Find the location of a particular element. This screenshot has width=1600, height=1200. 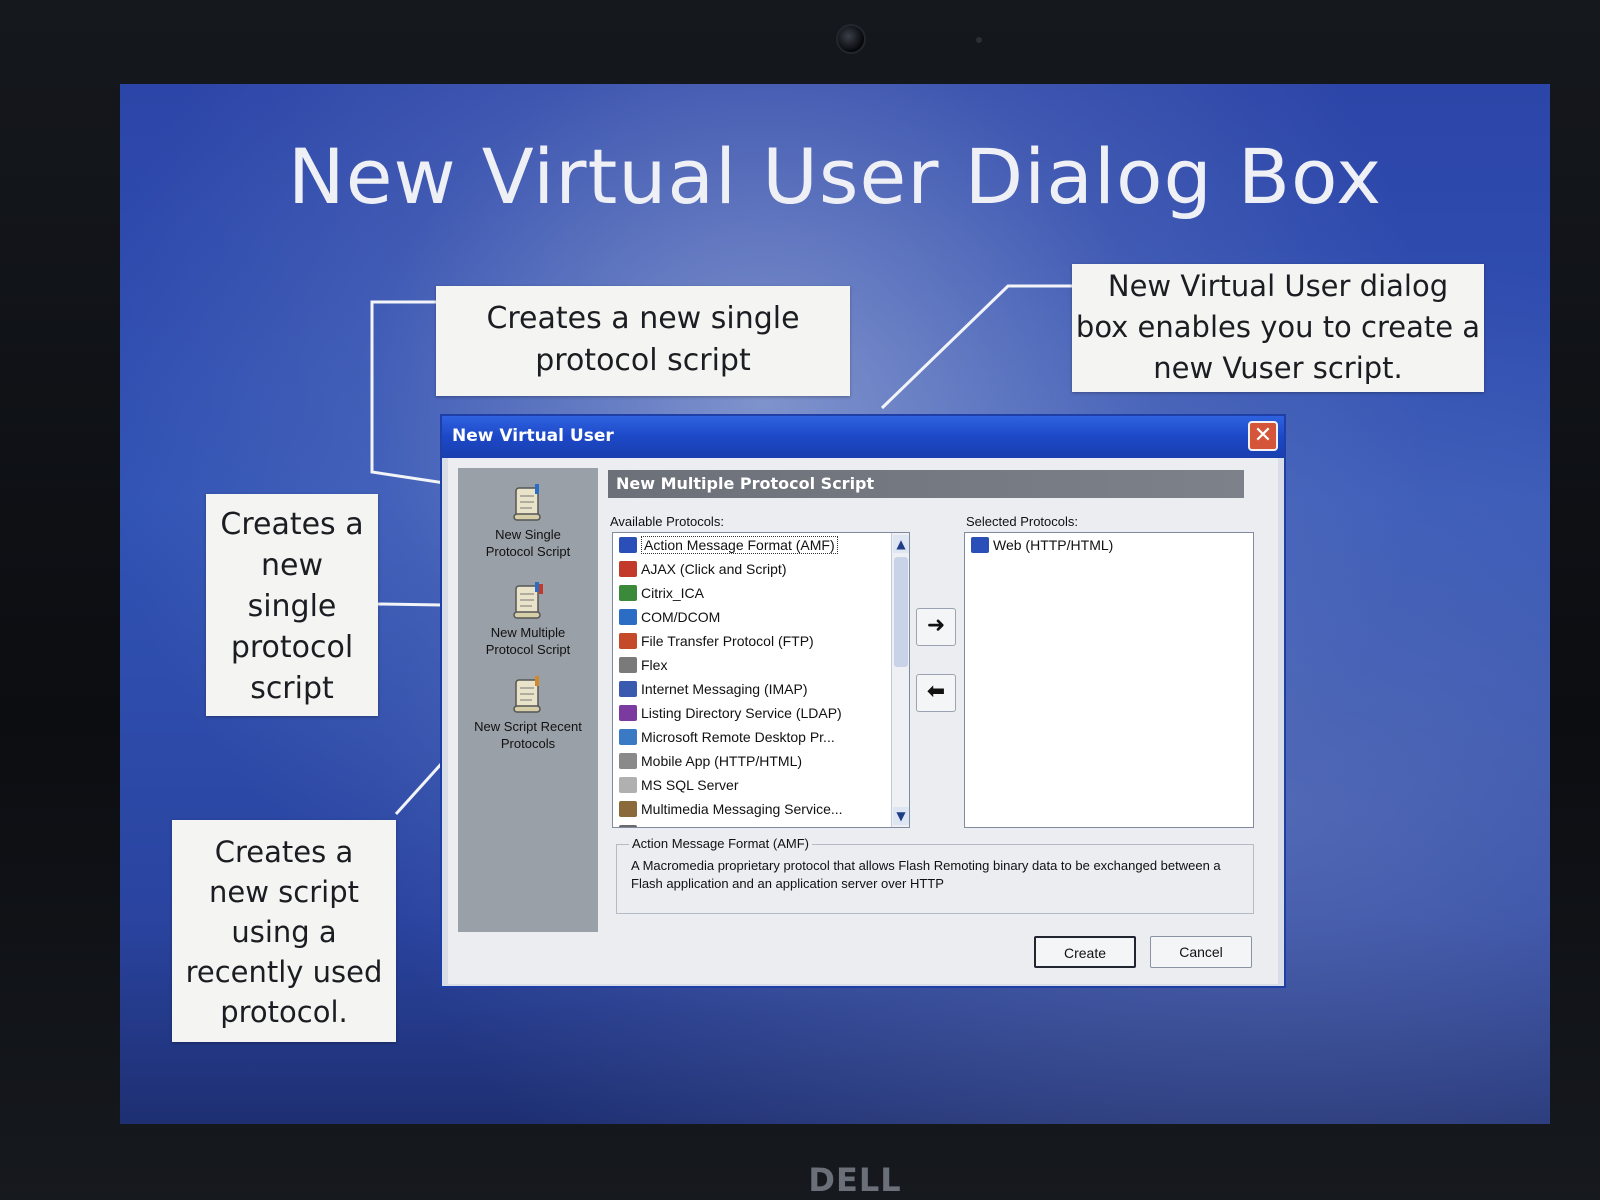

new-script-recent-protocols-button: New Script Recent Protocols is located at coordinates (528, 713).